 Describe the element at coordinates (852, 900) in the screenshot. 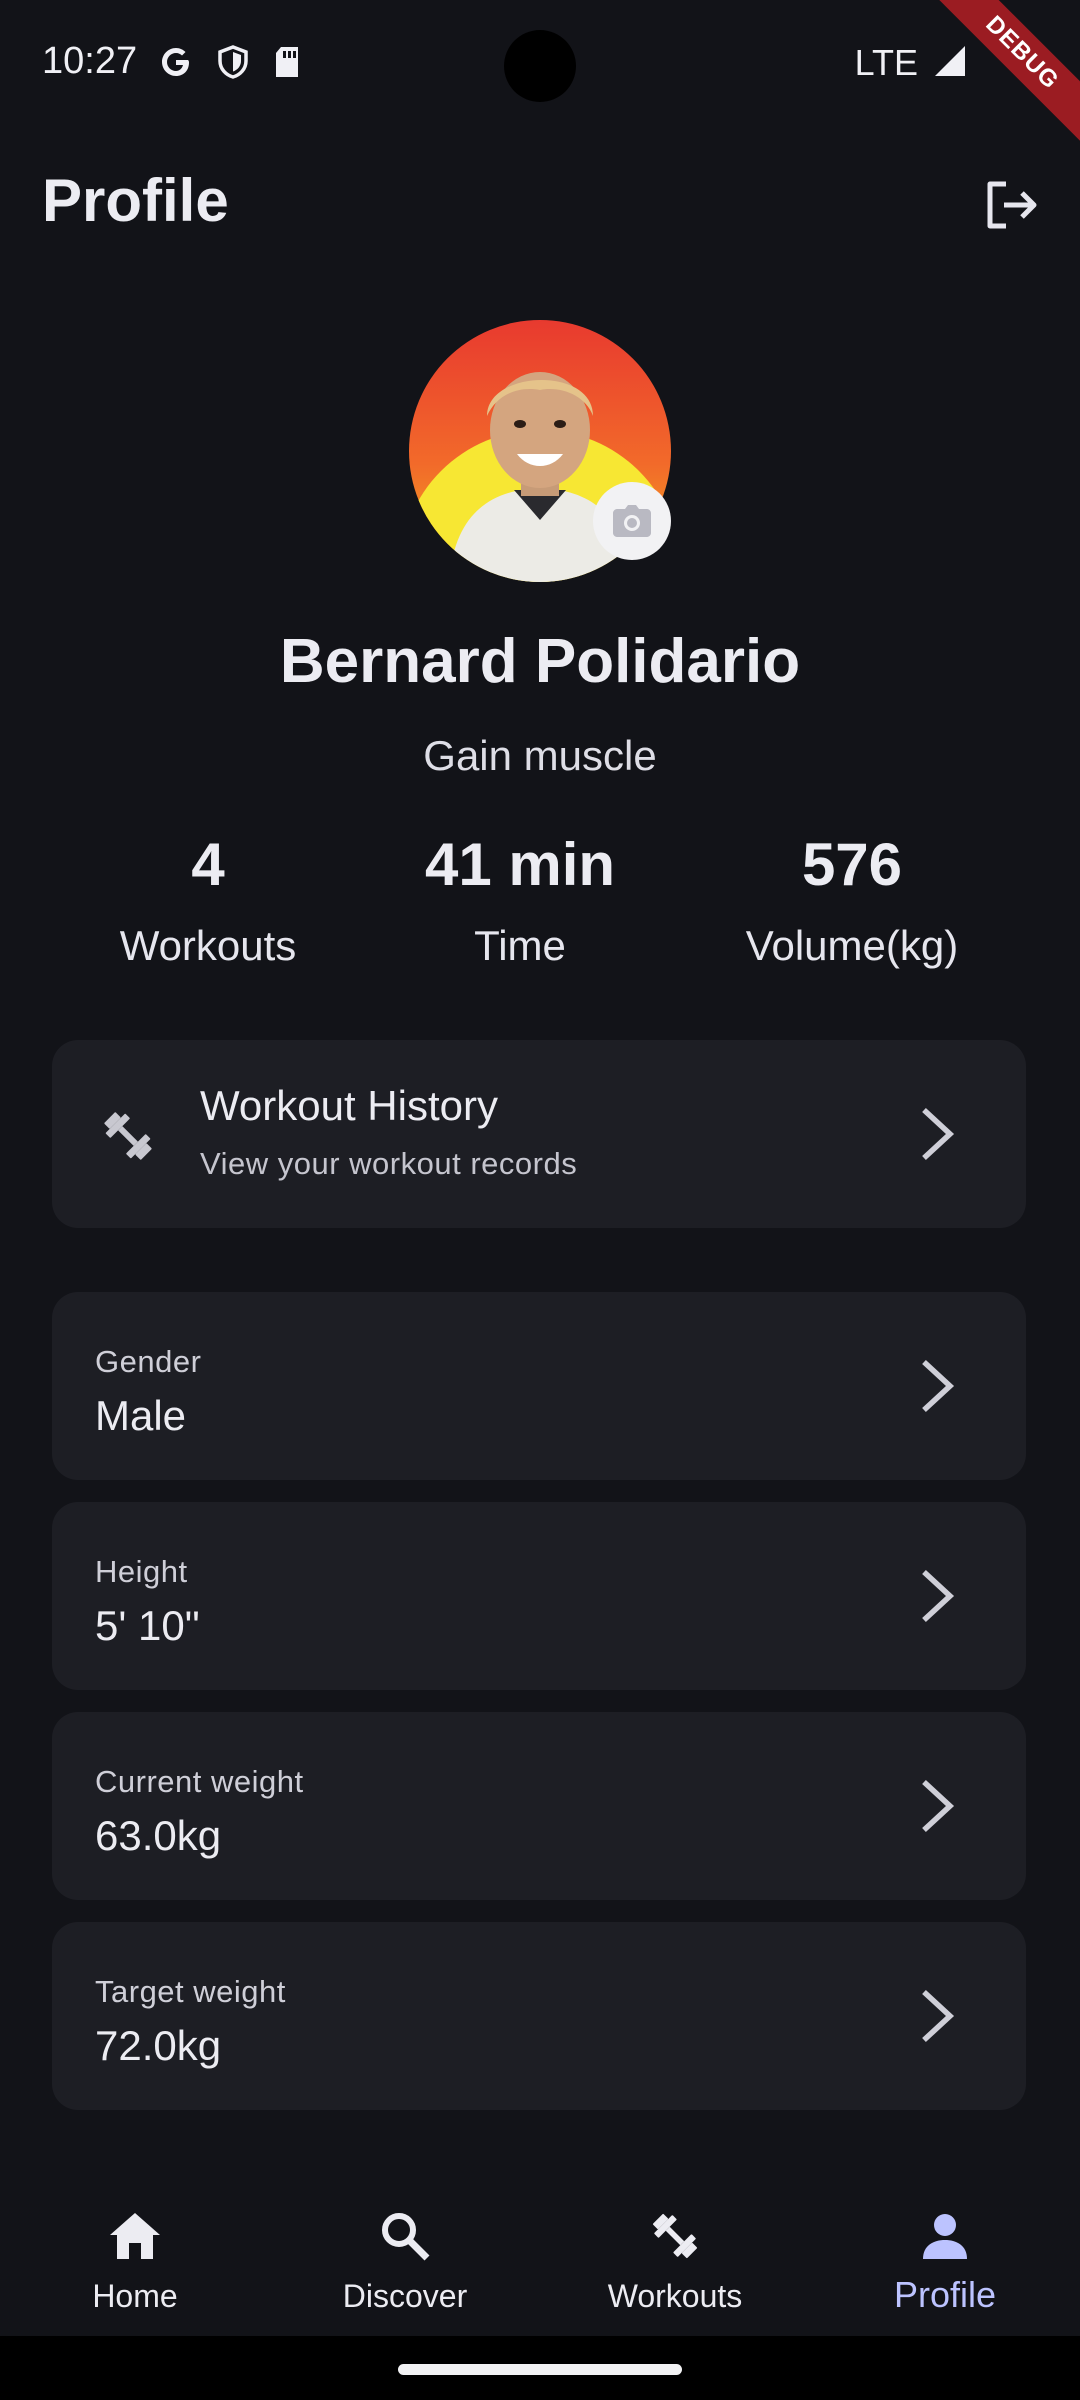

I see `stat-volume: 576 Volume(kg)` at that location.